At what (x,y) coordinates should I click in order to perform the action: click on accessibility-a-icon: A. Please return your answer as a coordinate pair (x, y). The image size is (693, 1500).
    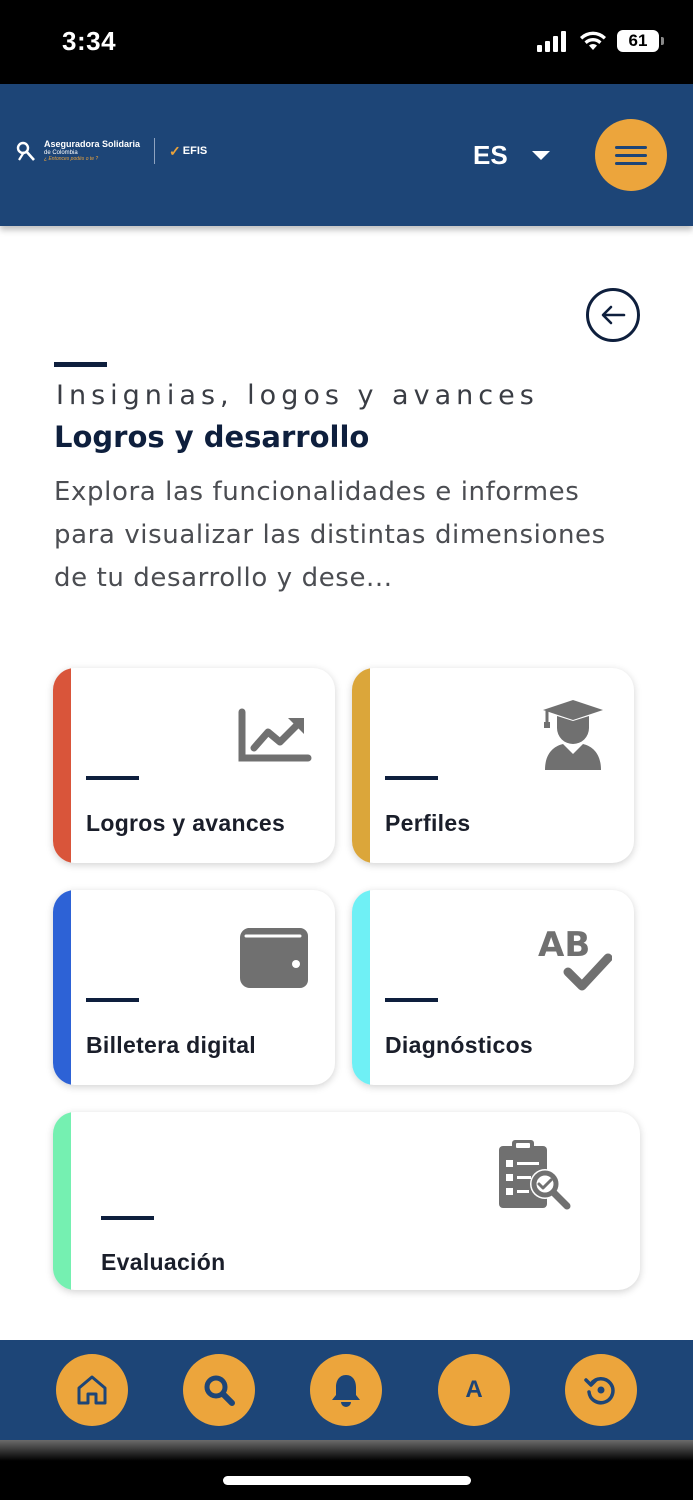
    Looking at the image, I should click on (474, 1389).